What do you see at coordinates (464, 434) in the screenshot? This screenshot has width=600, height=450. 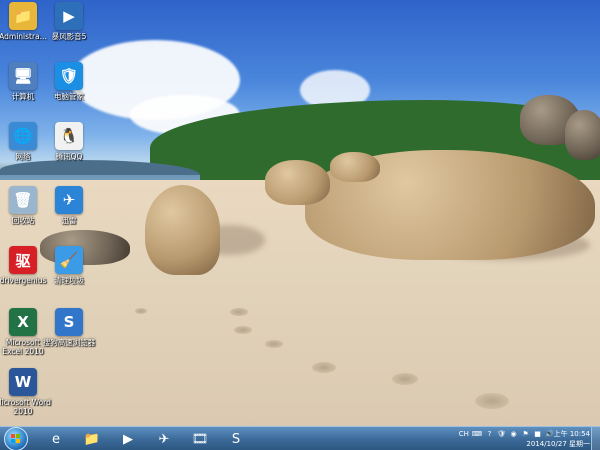 I see `input-language-indicator: CH` at bounding box center [464, 434].